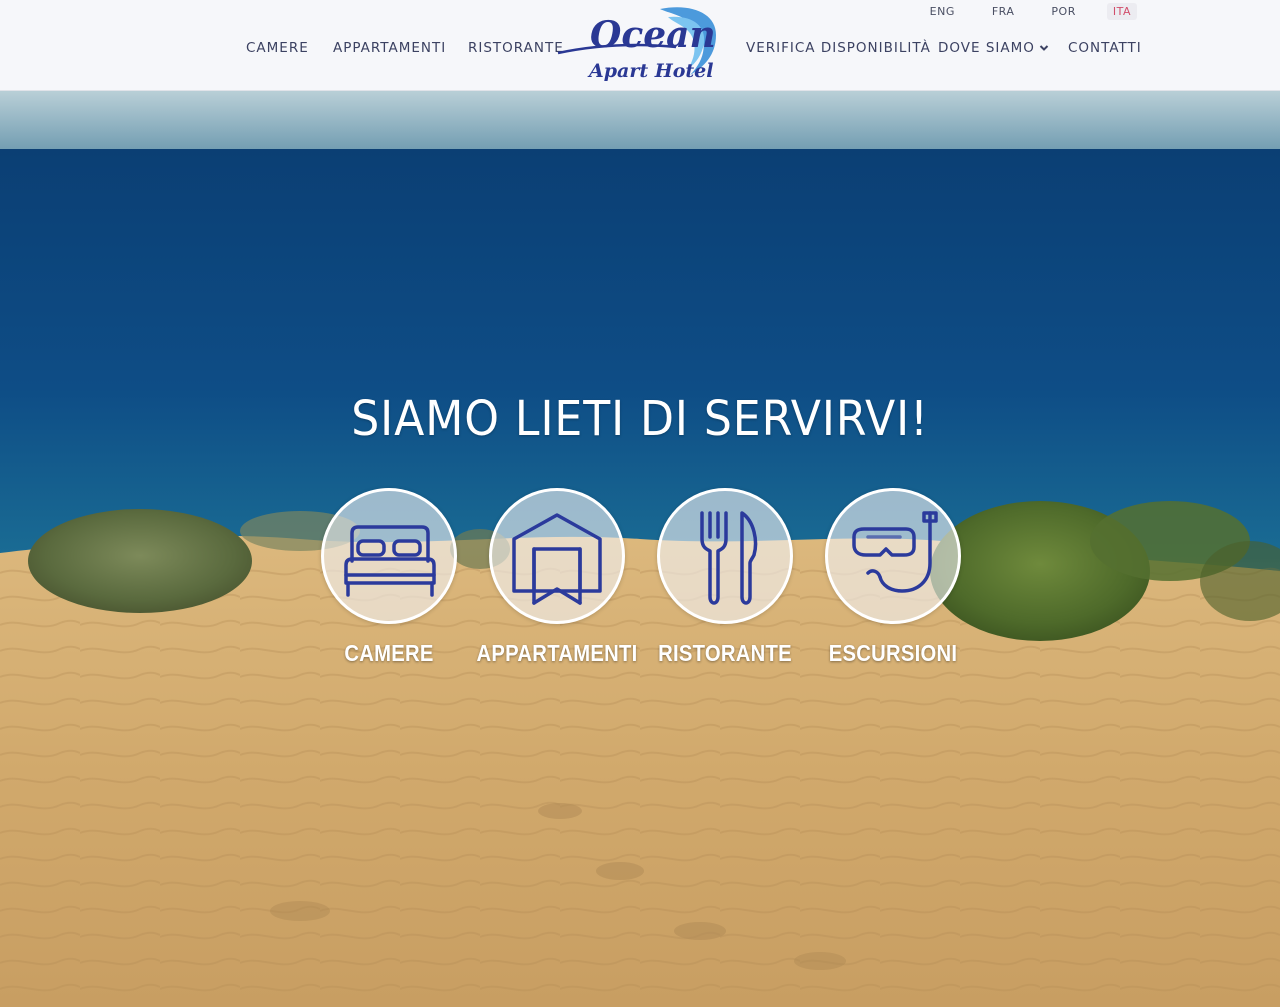 Image resolution: width=1280 pixels, height=1007 pixels. Describe the element at coordinates (389, 653) in the screenshot. I see `service-label-camere: CAMERE` at that location.